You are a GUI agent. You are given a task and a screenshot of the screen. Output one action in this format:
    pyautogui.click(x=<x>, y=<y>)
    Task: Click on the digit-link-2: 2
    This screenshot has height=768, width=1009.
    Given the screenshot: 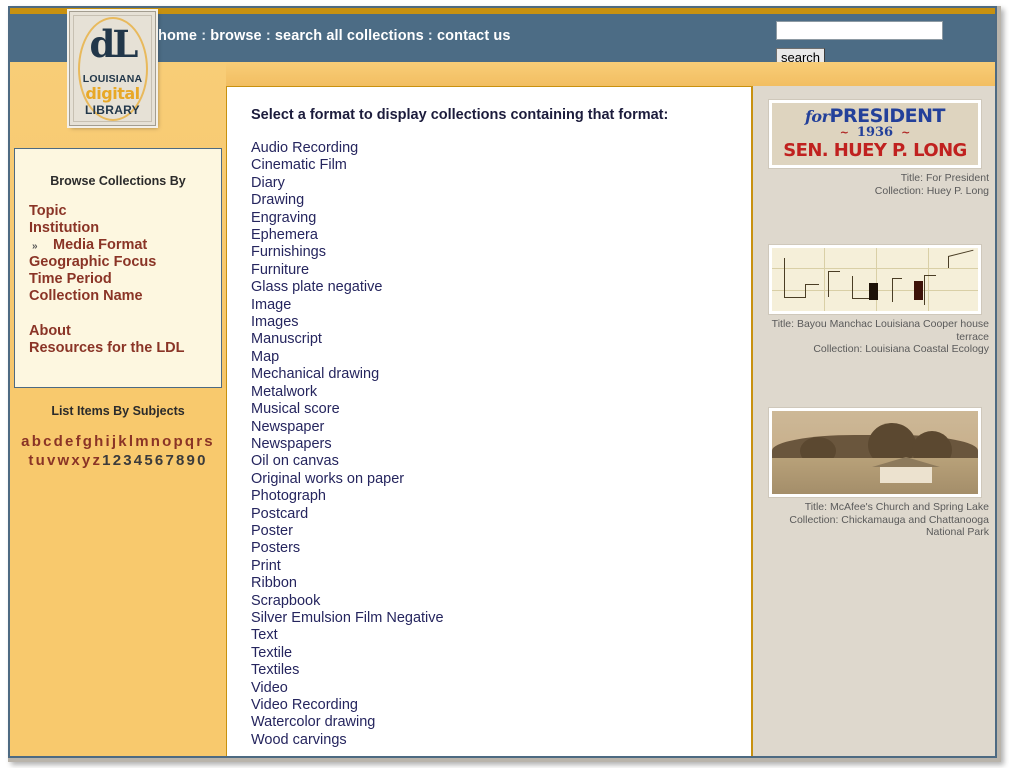 What is the action you would take?
    pyautogui.click(x=118, y=460)
    